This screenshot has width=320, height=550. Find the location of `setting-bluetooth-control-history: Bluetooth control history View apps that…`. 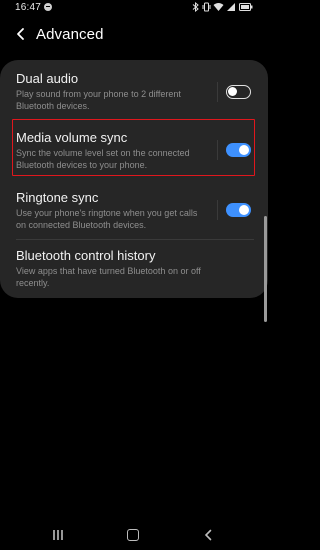

setting-bluetooth-control-history: Bluetooth control history View apps that… is located at coordinates (134, 269).